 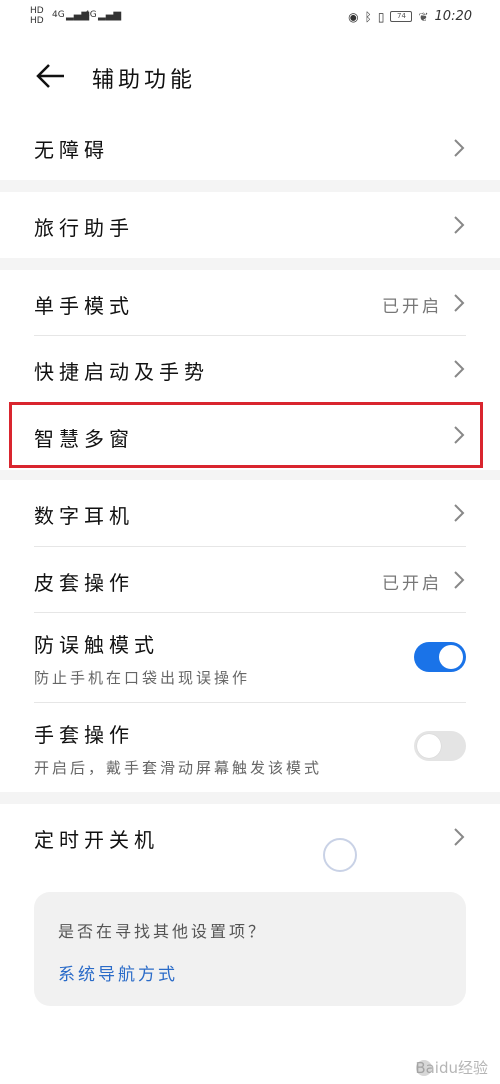 I want to click on pocket-mode-toggle, so click(x=440, y=657).